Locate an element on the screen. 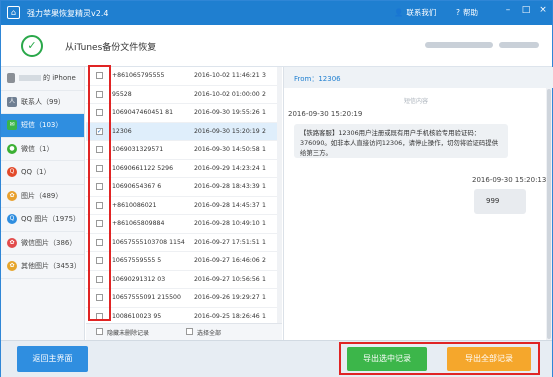  other-photos-icon: ✿ is located at coordinates (12, 266).